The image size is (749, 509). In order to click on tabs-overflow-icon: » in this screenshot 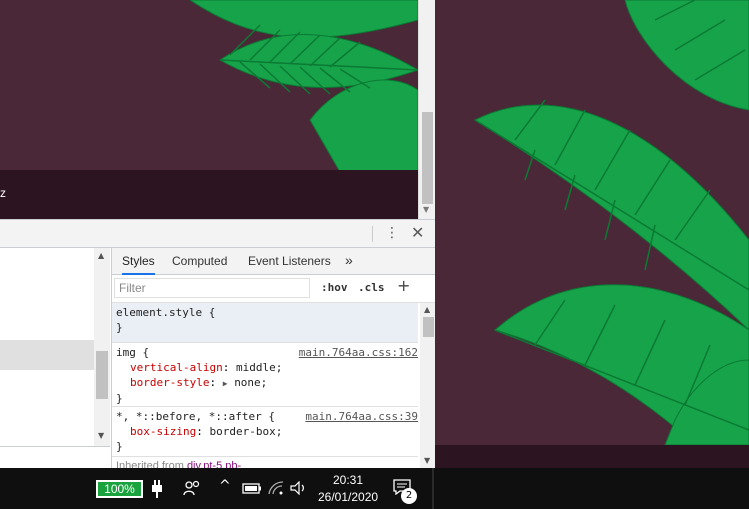, I will do `click(349, 260)`.